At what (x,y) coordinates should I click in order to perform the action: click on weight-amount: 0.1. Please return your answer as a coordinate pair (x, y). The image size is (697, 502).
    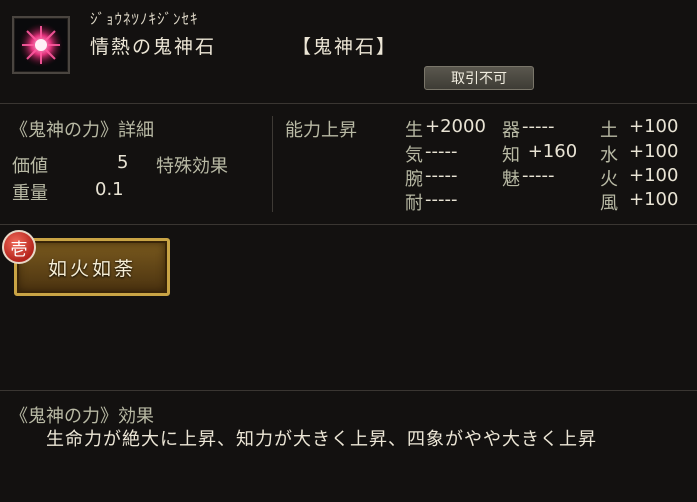
    Looking at the image, I should click on (109, 189).